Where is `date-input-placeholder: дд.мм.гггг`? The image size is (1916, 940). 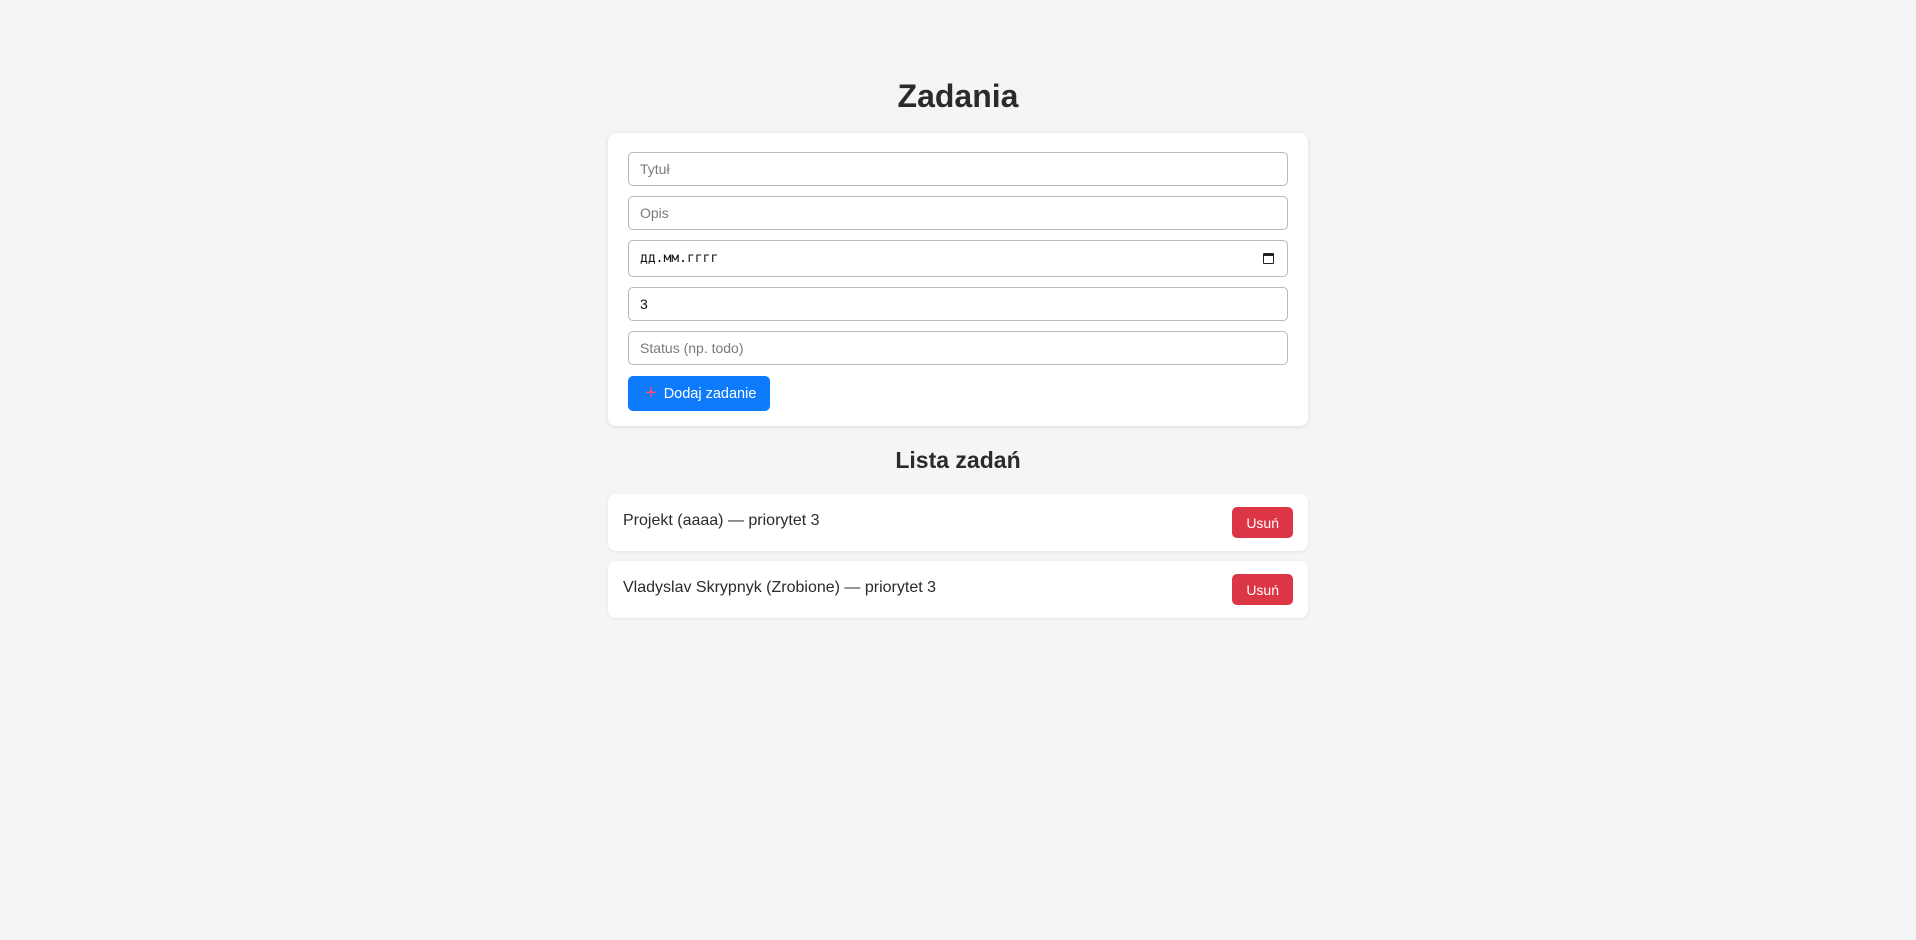
date-input-placeholder: дд.мм.гггг is located at coordinates (679, 258).